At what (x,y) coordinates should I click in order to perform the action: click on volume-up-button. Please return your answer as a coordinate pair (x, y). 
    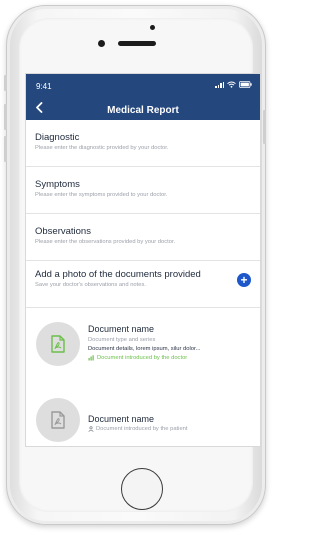
    Looking at the image, I should click on (5, 117).